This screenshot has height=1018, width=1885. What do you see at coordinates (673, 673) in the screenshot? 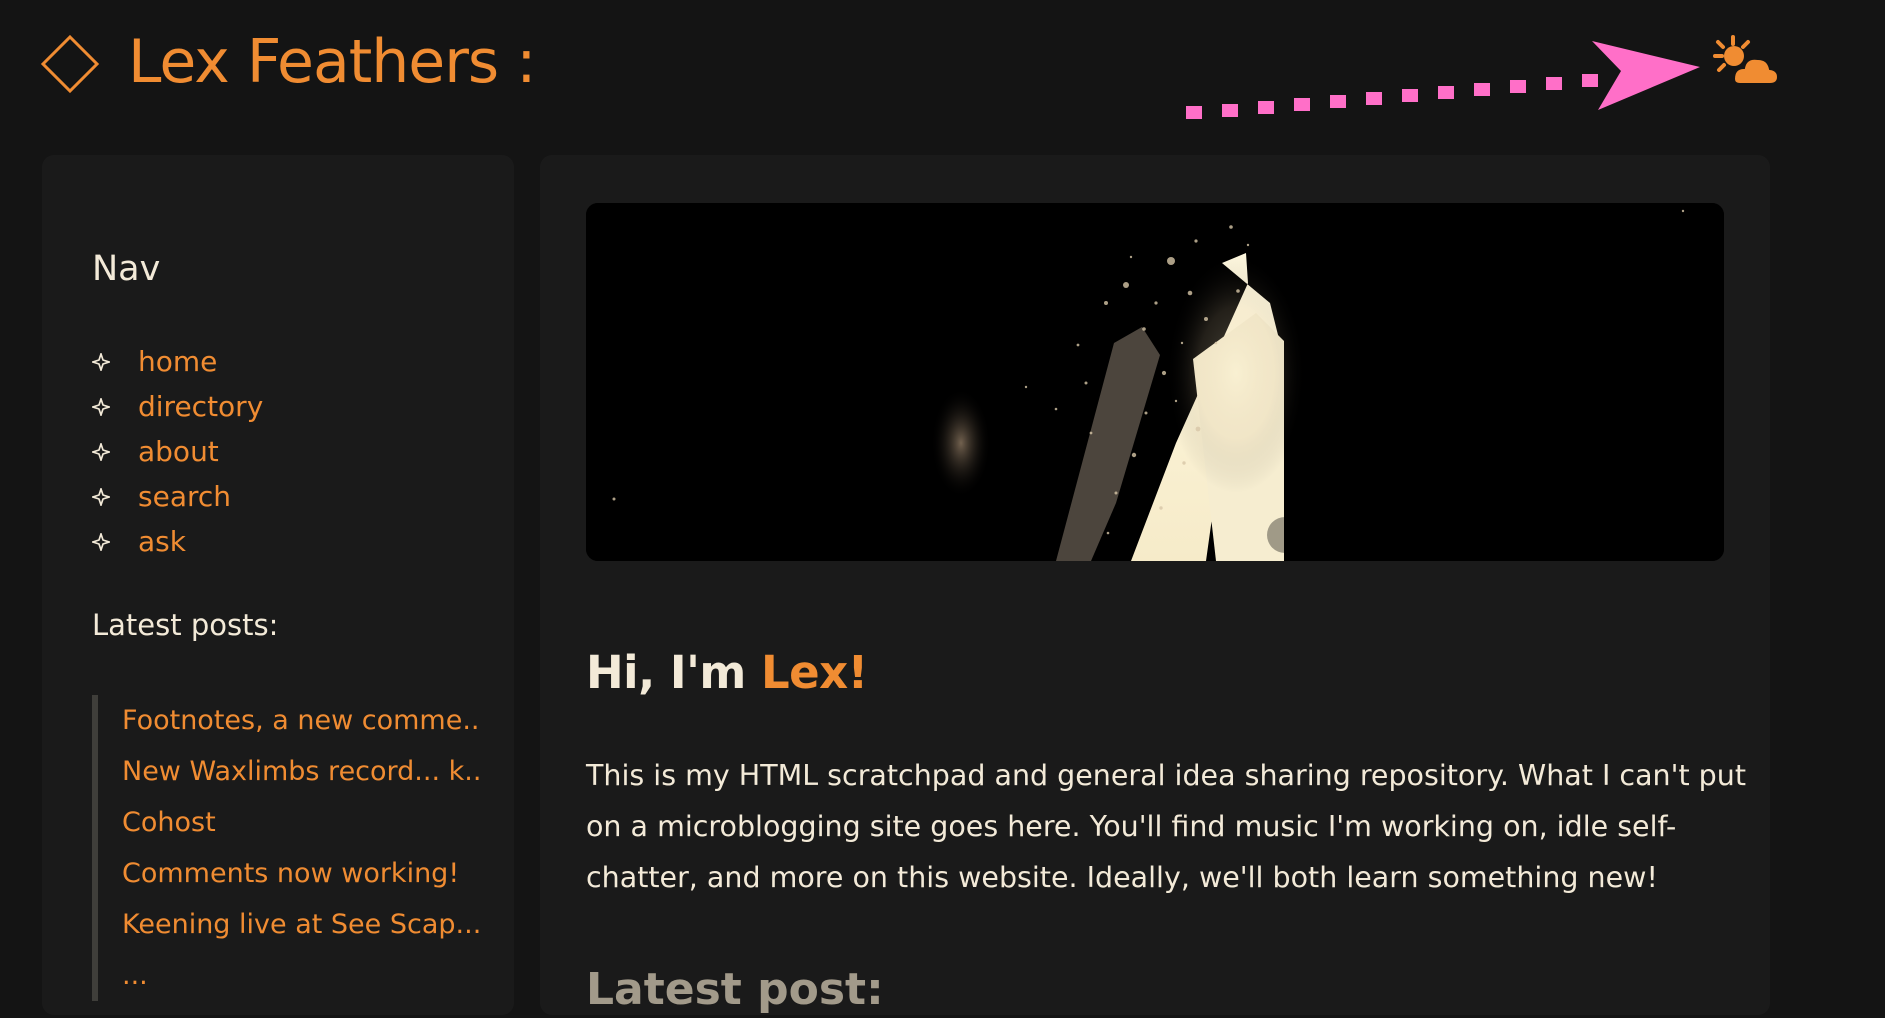
I see `greeting-prefix: Hi, I'm` at bounding box center [673, 673].